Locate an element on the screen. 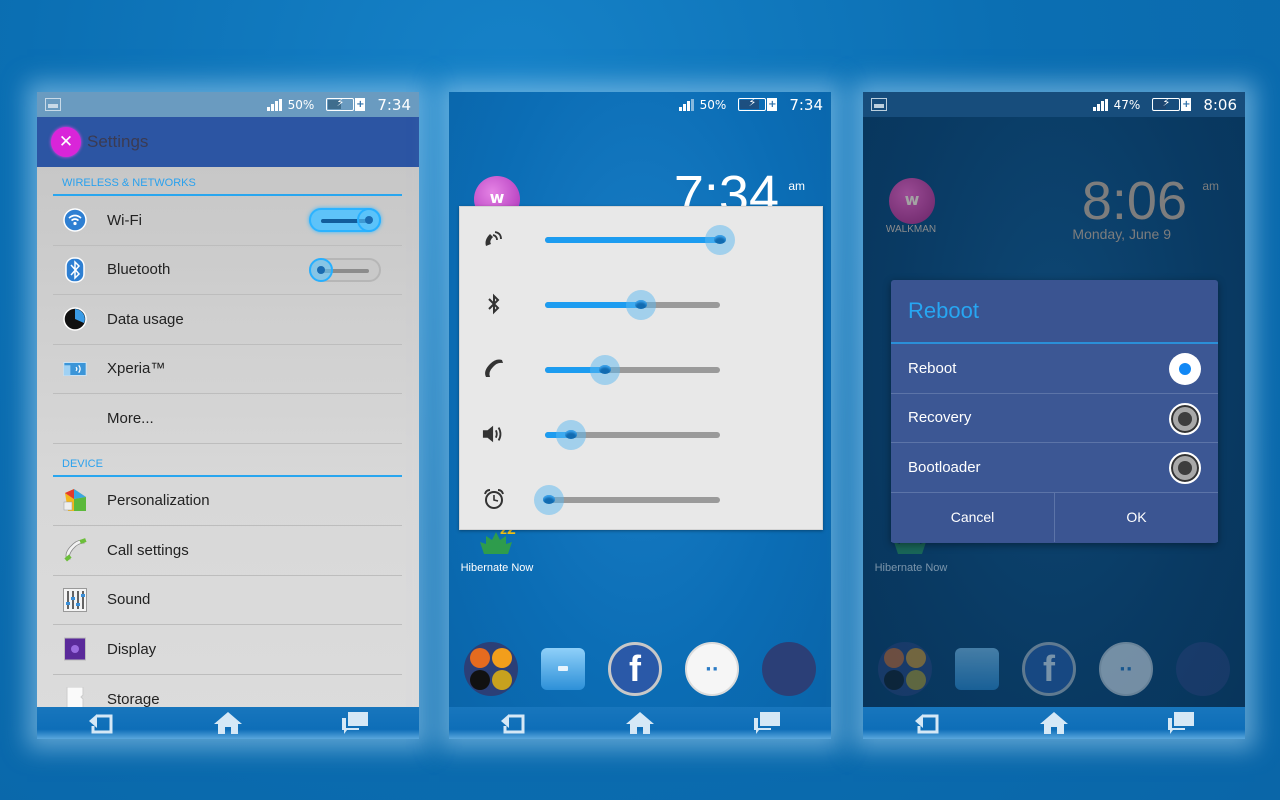 The image size is (1280, 800). option-recovery: Recovery is located at coordinates (1054, 418).